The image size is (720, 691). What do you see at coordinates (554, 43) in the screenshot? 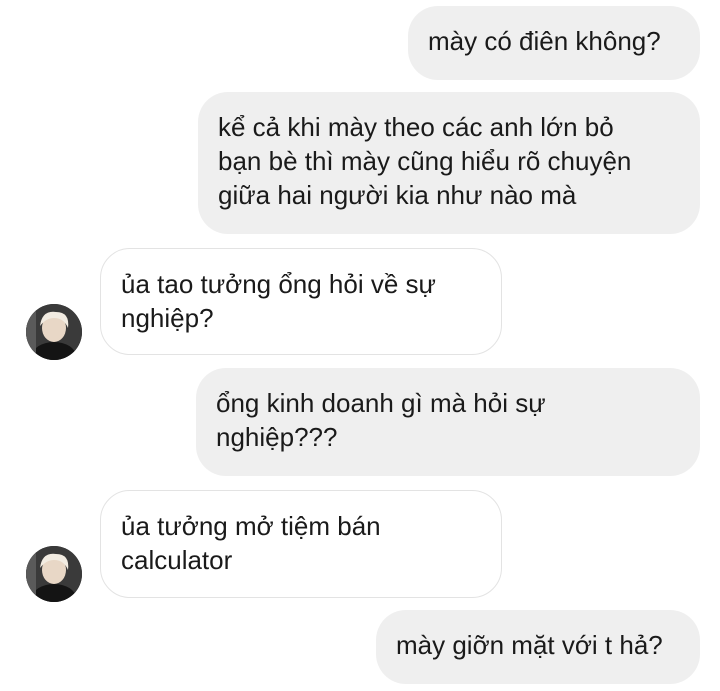
I see `message-outgoing: mày có điên không?` at bounding box center [554, 43].